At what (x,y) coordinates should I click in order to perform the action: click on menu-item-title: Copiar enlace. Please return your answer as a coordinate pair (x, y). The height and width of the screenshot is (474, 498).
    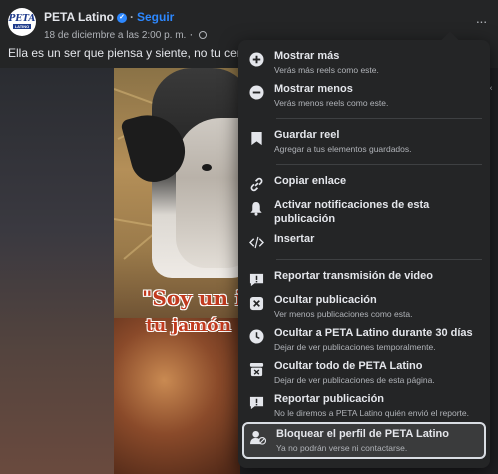
    Looking at the image, I should click on (310, 181).